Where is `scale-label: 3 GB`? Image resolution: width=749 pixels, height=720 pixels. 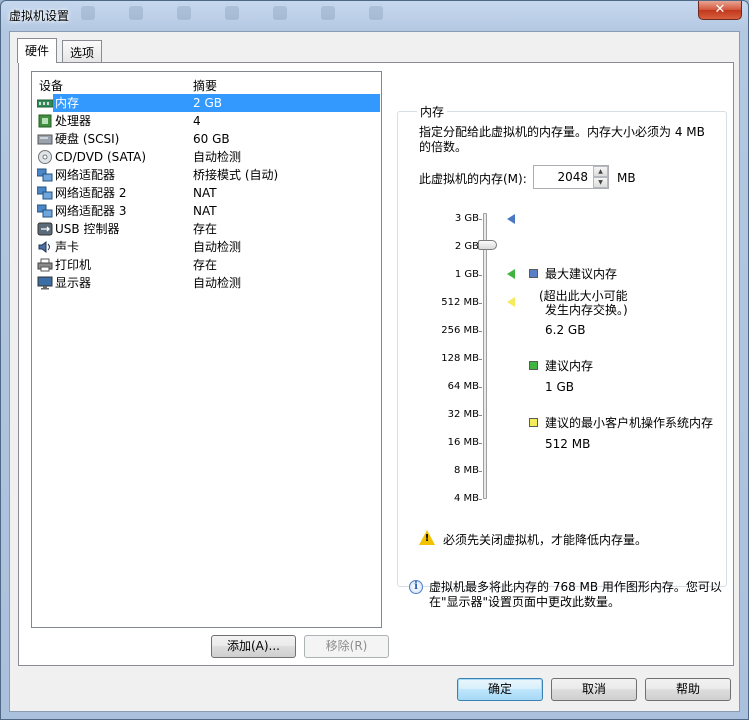 scale-label: 3 GB is located at coordinates (466, 218).